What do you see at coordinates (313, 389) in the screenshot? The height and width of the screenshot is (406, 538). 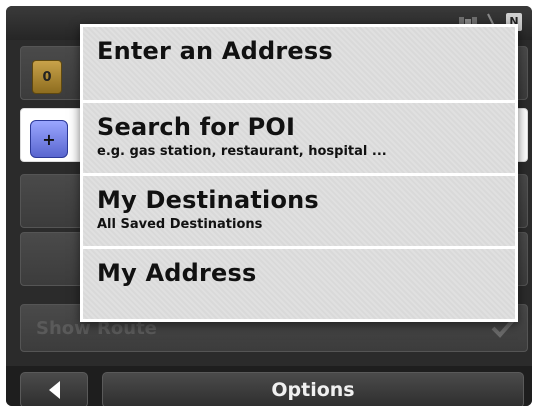 I see `options-button: Options` at bounding box center [313, 389].